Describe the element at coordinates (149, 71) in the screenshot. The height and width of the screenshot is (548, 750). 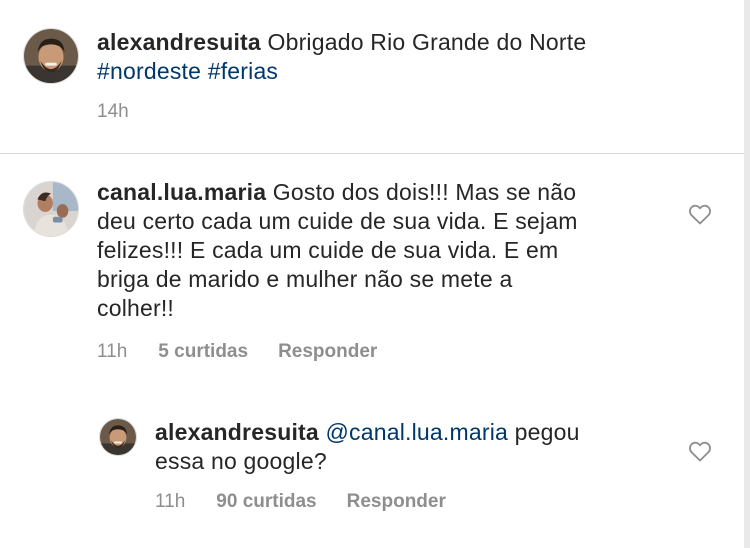
I see `hashtag-nordeste: #nordeste` at that location.